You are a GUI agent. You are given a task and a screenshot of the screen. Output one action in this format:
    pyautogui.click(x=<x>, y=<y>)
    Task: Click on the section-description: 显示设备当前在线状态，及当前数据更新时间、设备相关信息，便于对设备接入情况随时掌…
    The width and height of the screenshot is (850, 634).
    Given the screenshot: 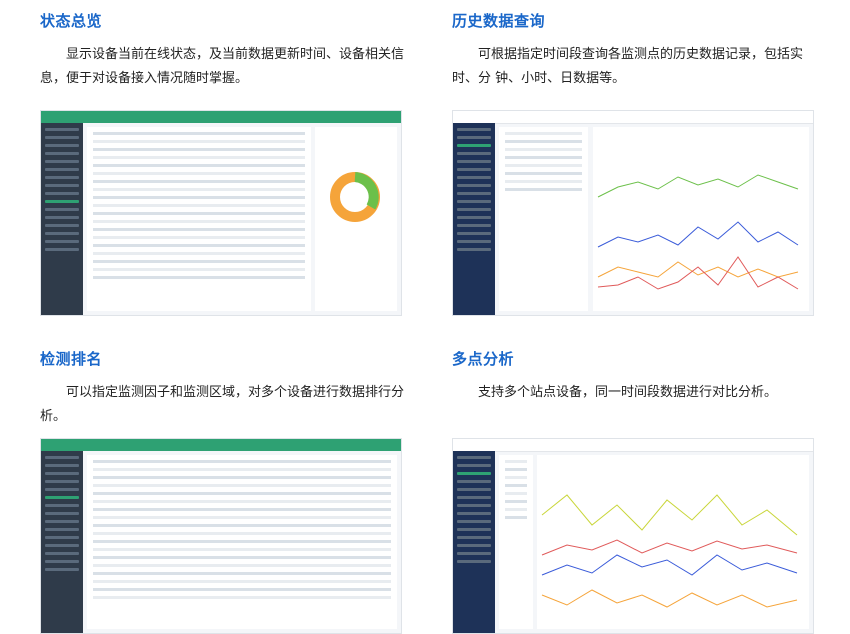 What is the action you would take?
    pyautogui.click(x=222, y=66)
    